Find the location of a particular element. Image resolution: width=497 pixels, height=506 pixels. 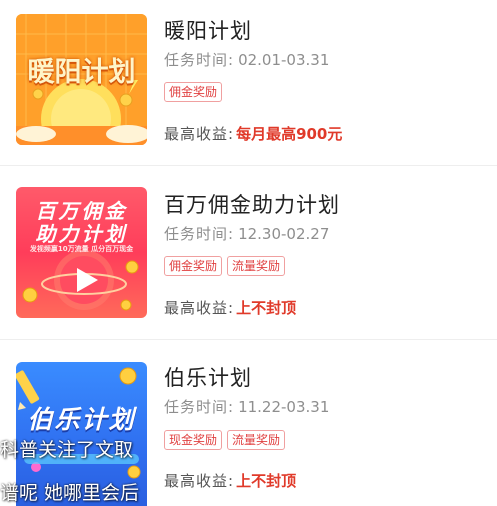

task-period: 任务时间: 11.22-03.31 is located at coordinates (246, 407).